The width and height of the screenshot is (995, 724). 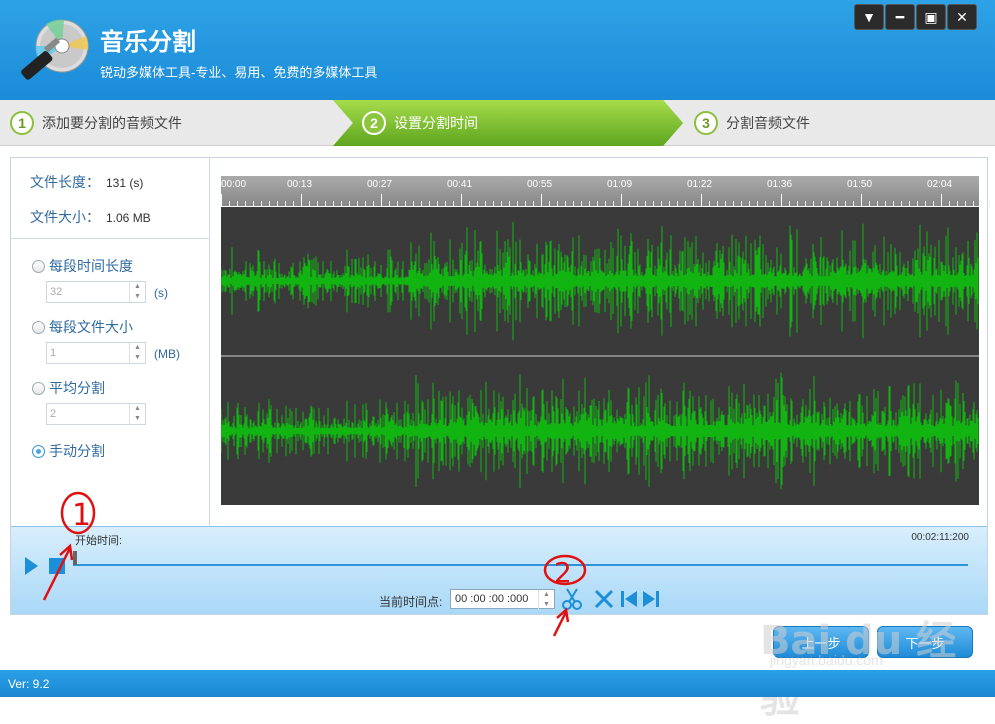 I want to click on watermark-sub: jingyan.baidu.com, so click(x=826, y=660).